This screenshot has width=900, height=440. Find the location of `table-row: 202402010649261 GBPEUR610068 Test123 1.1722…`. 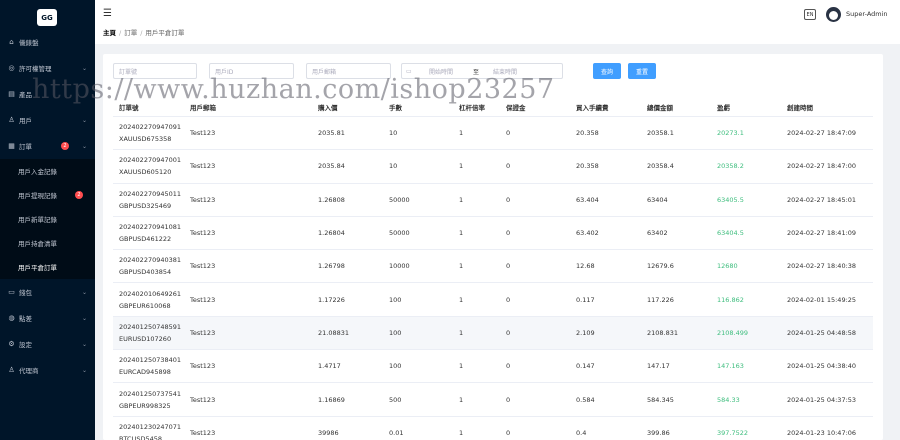

table-row: 202402010649261 GBPEUR610068 Test123 1.1722… is located at coordinates (493, 300).